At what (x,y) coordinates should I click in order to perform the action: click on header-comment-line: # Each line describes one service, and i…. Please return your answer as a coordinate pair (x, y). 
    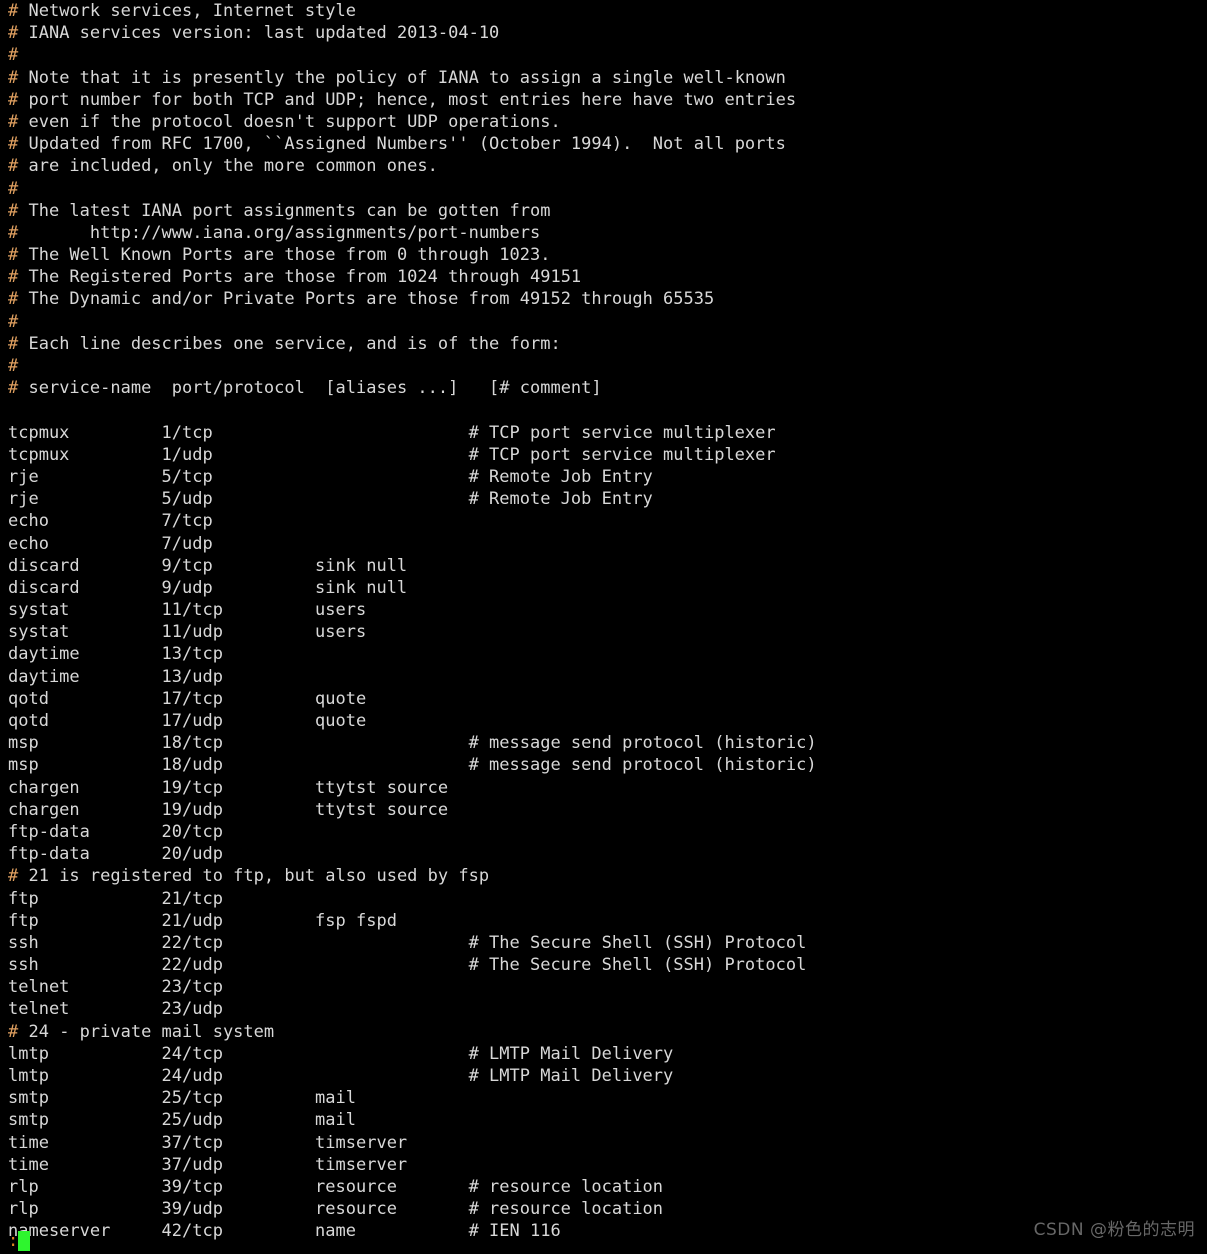
    Looking at the image, I should click on (284, 343).